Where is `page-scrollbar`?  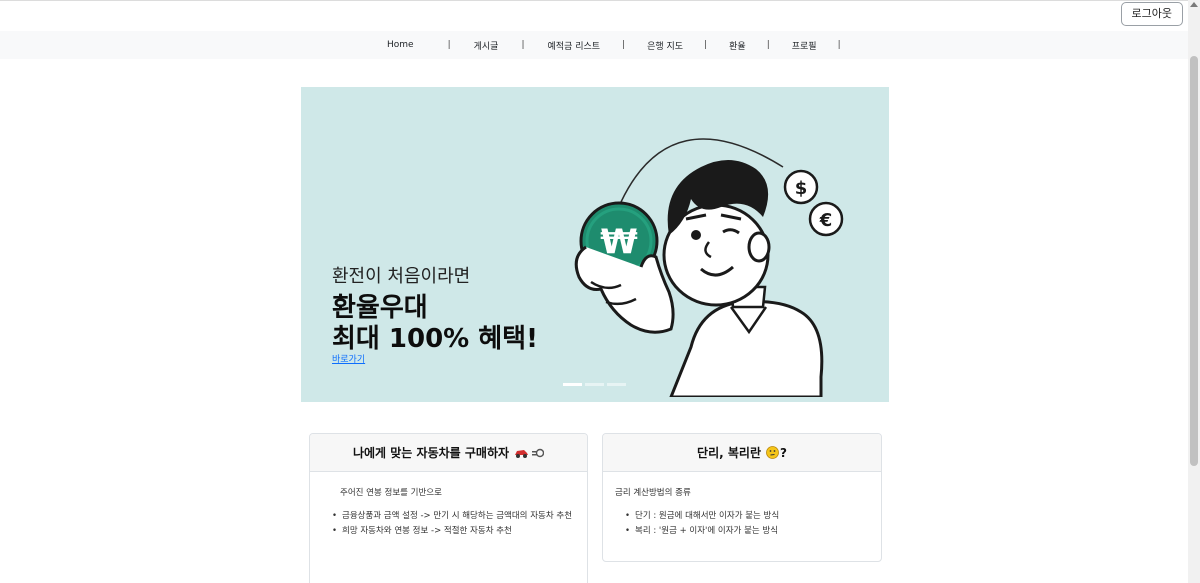
page-scrollbar is located at coordinates (1194, 291).